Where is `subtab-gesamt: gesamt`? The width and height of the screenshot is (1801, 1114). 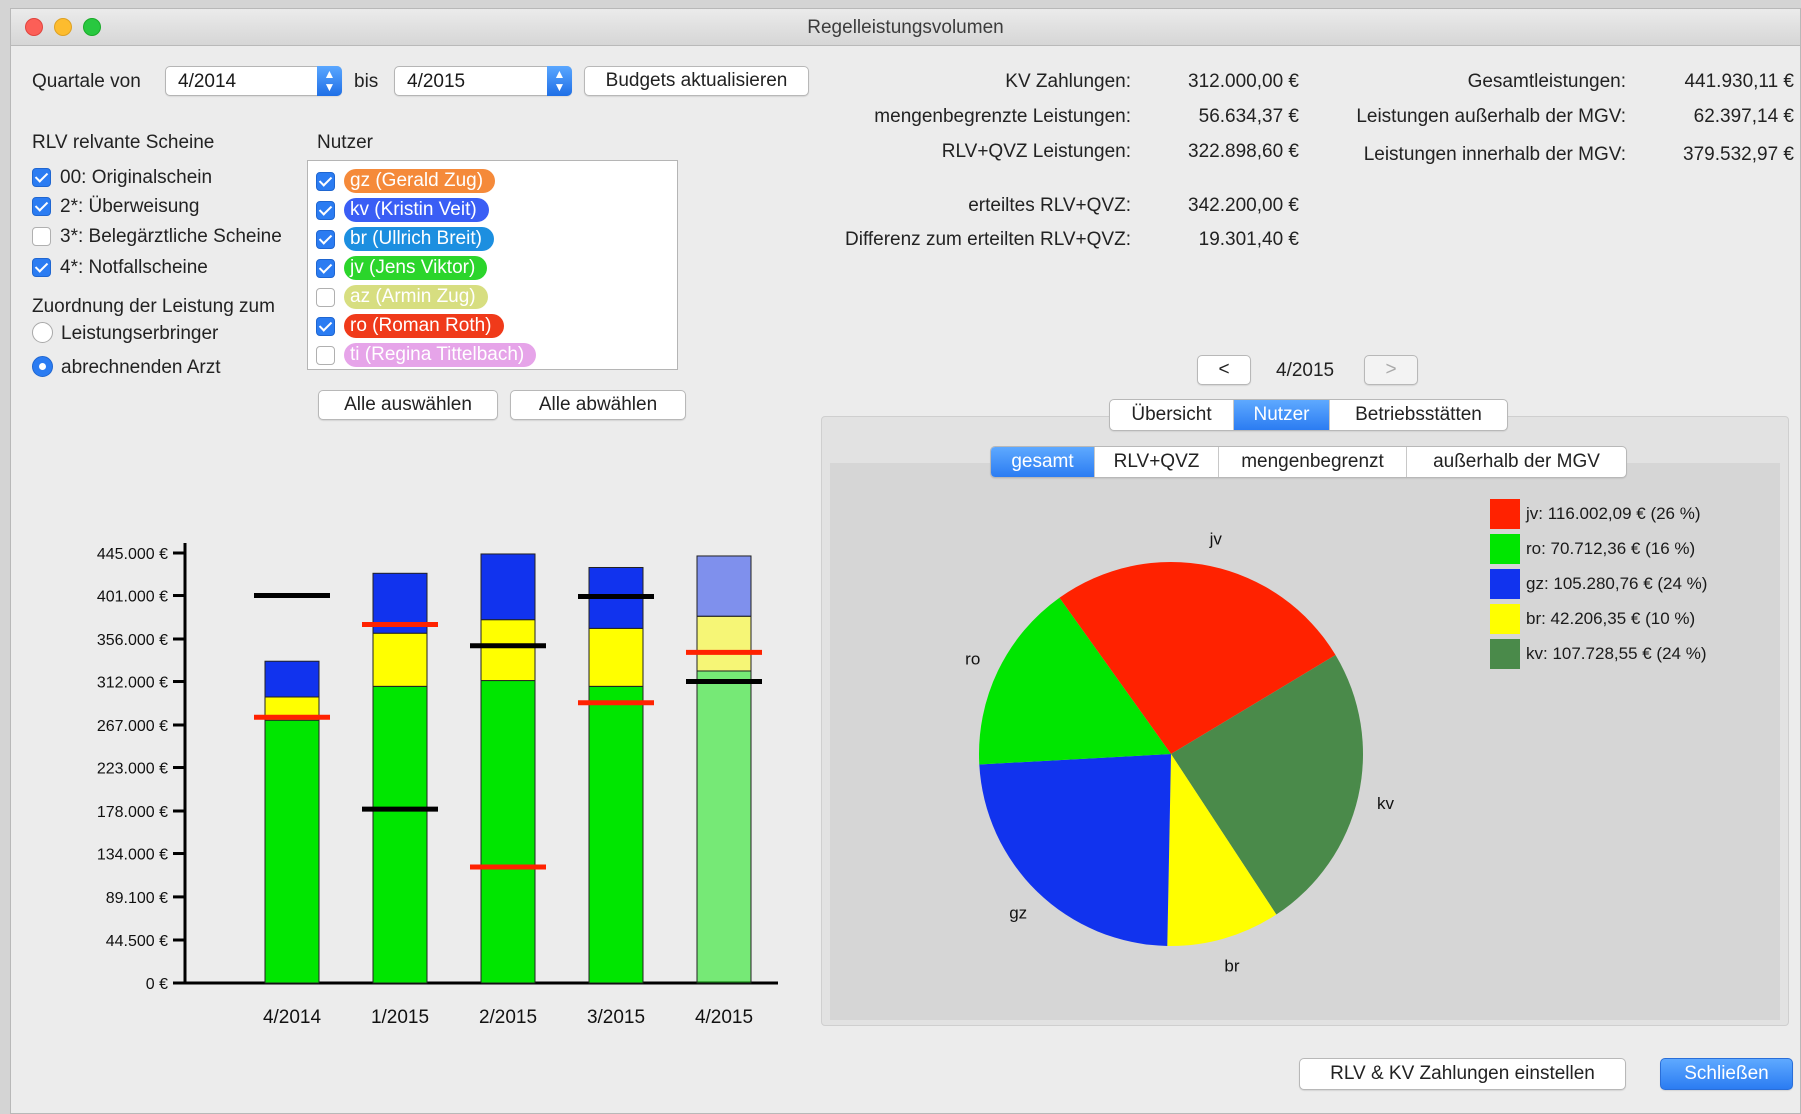 subtab-gesamt: gesamt is located at coordinates (1043, 462).